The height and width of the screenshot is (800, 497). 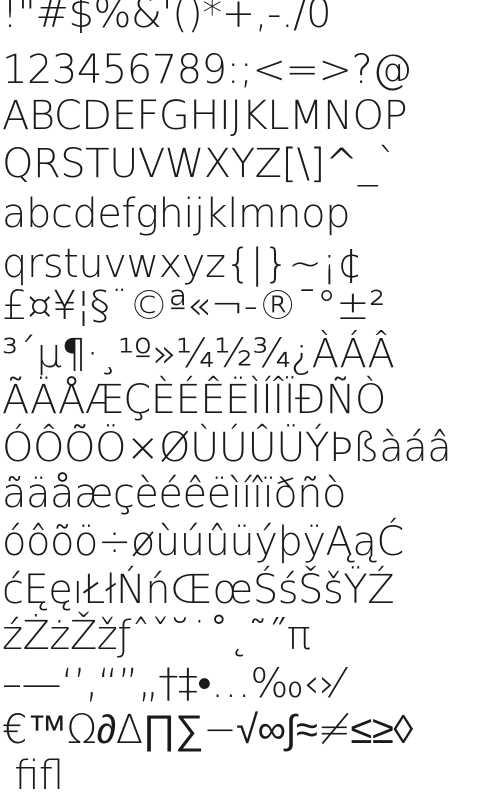 What do you see at coordinates (167, 18) in the screenshot?
I see `glyph-line-1: !"#$%&'()*+,-./0` at bounding box center [167, 18].